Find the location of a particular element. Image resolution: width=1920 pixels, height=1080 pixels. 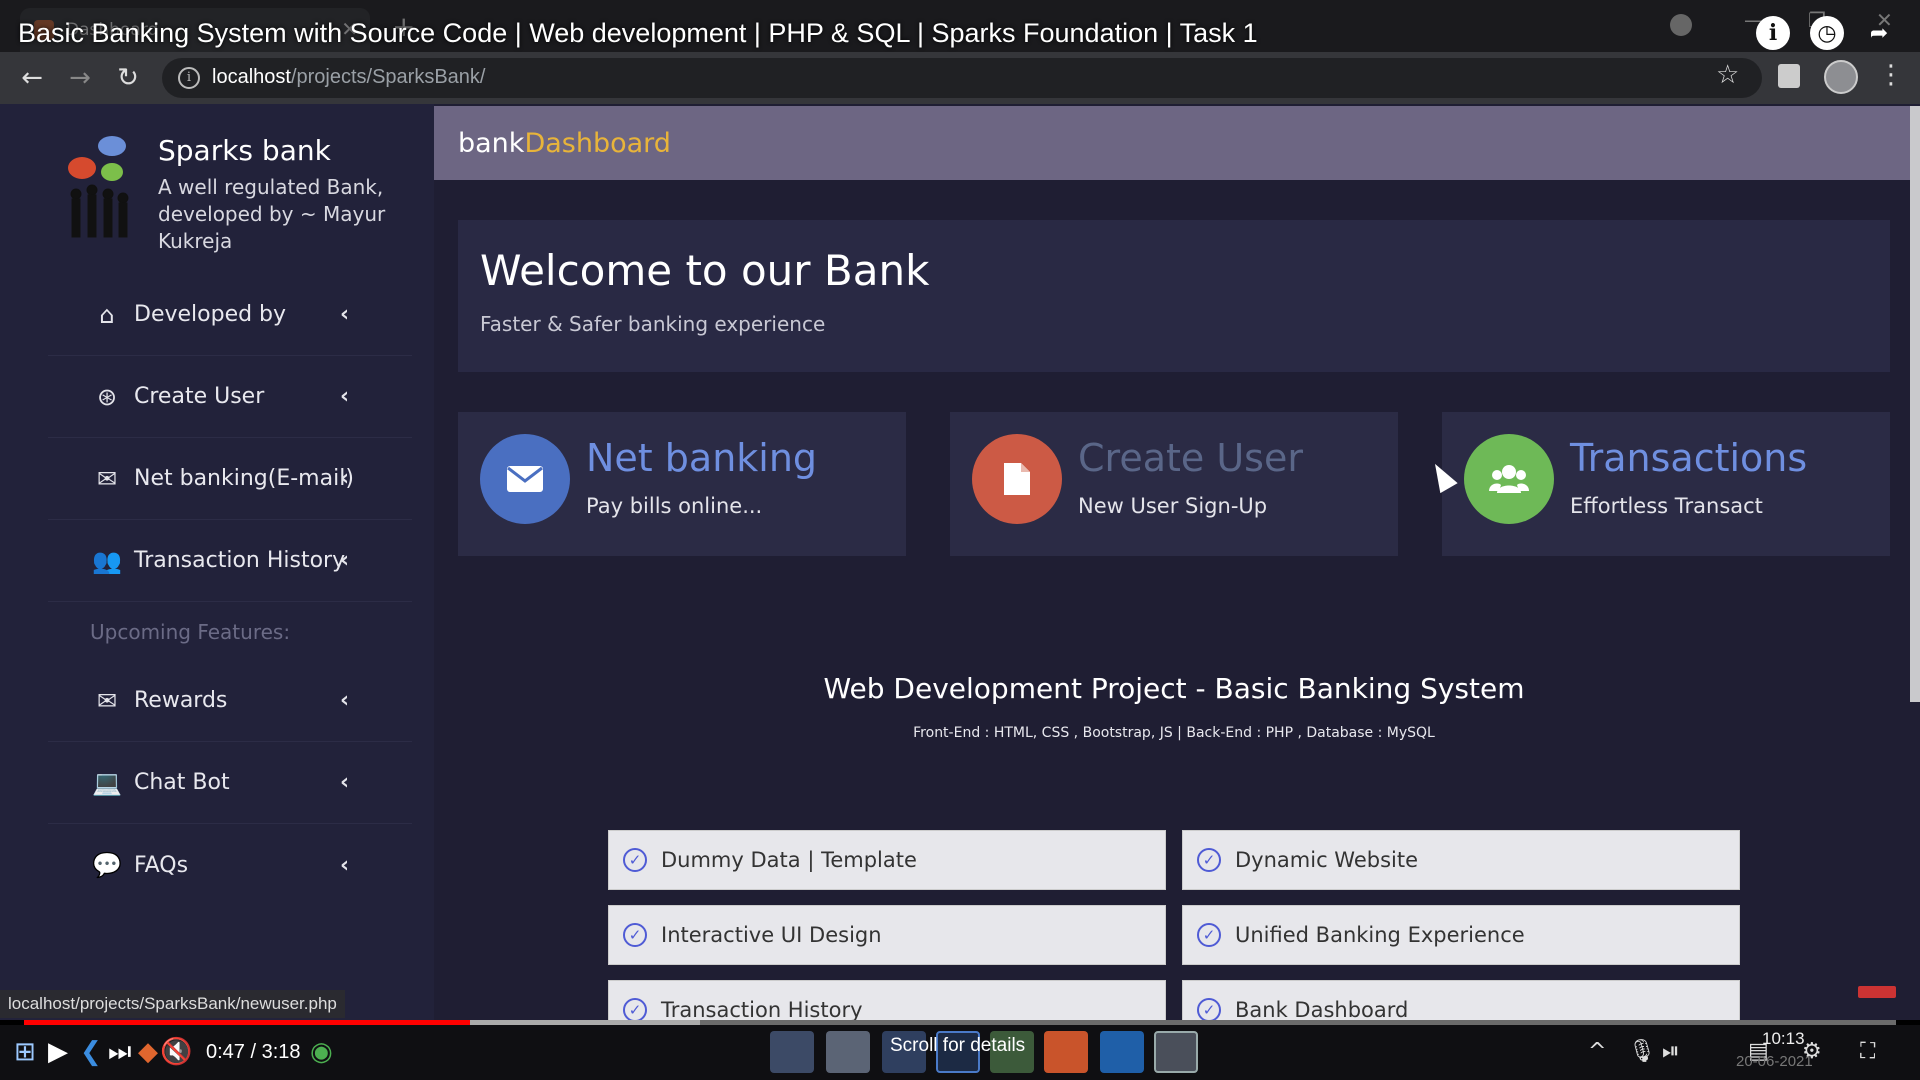

feature-label: Interactive UI Design is located at coordinates (771, 935).